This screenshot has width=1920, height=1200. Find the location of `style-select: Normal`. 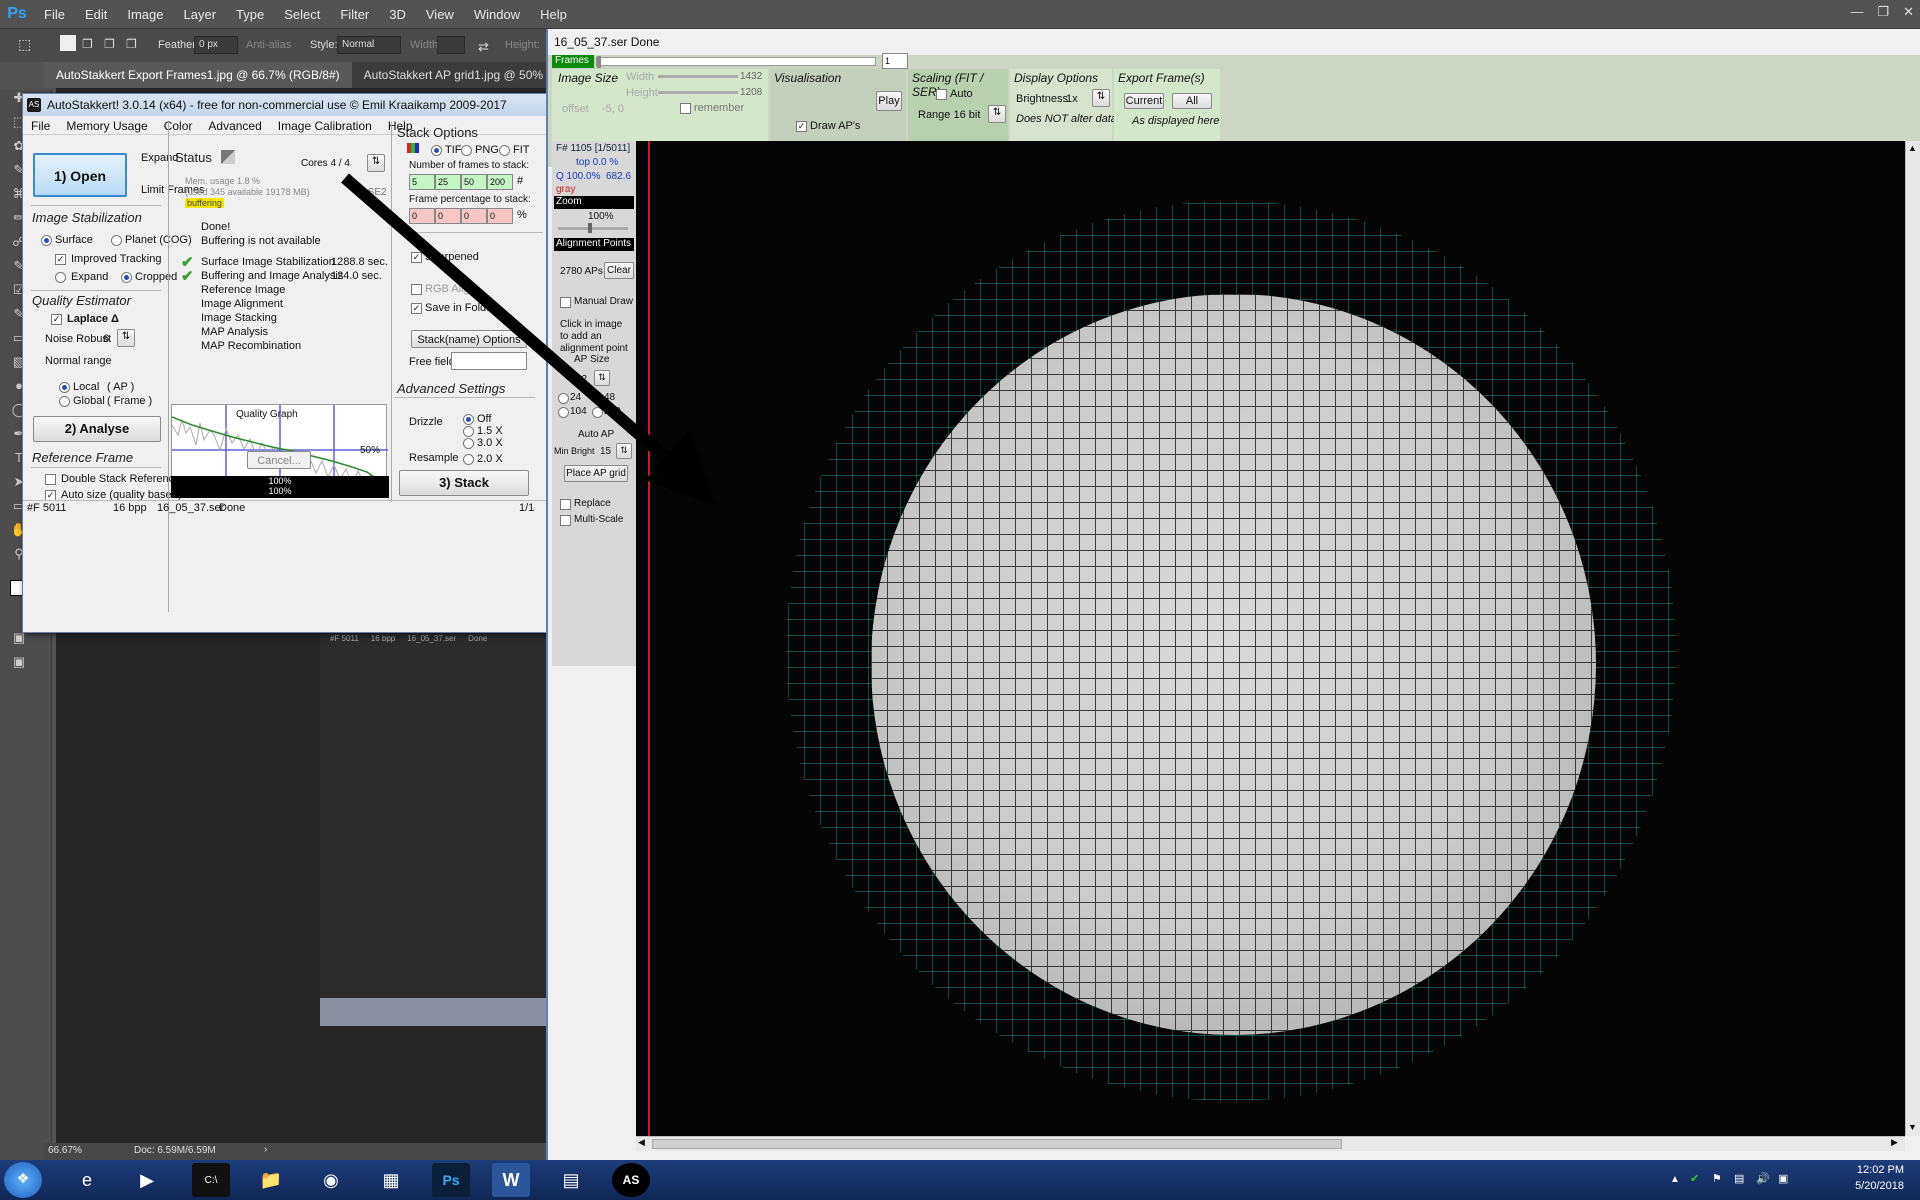

style-select: Normal is located at coordinates (369, 45).